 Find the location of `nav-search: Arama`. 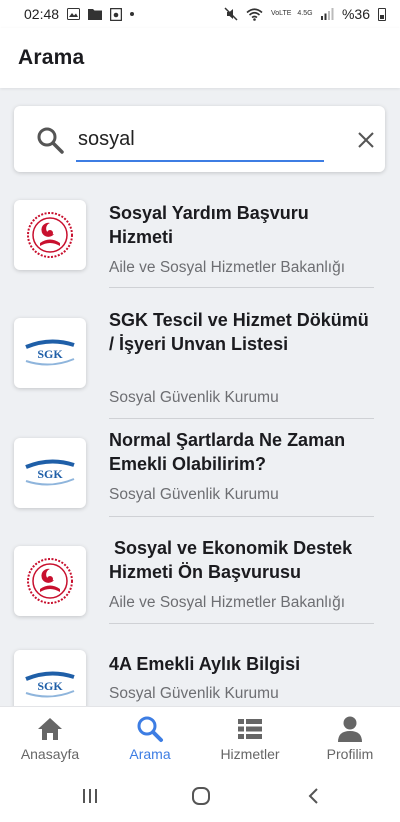

nav-search: Arama is located at coordinates (150, 739).